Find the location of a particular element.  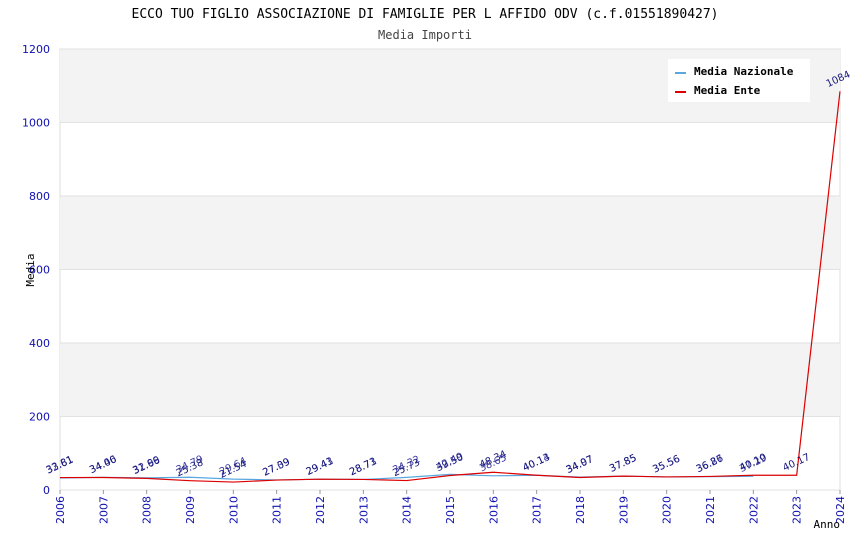

x-tick-label: 2009 is located at coordinates (190, 510).